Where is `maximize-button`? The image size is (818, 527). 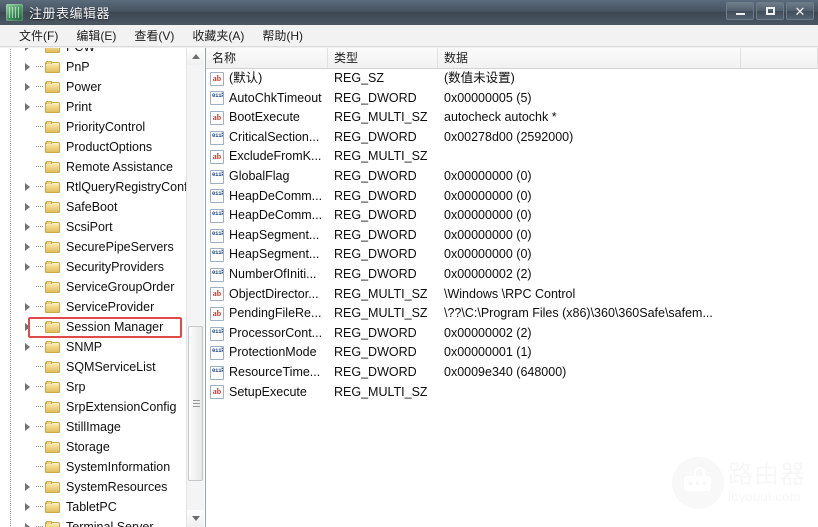
maximize-button is located at coordinates (770, 11).